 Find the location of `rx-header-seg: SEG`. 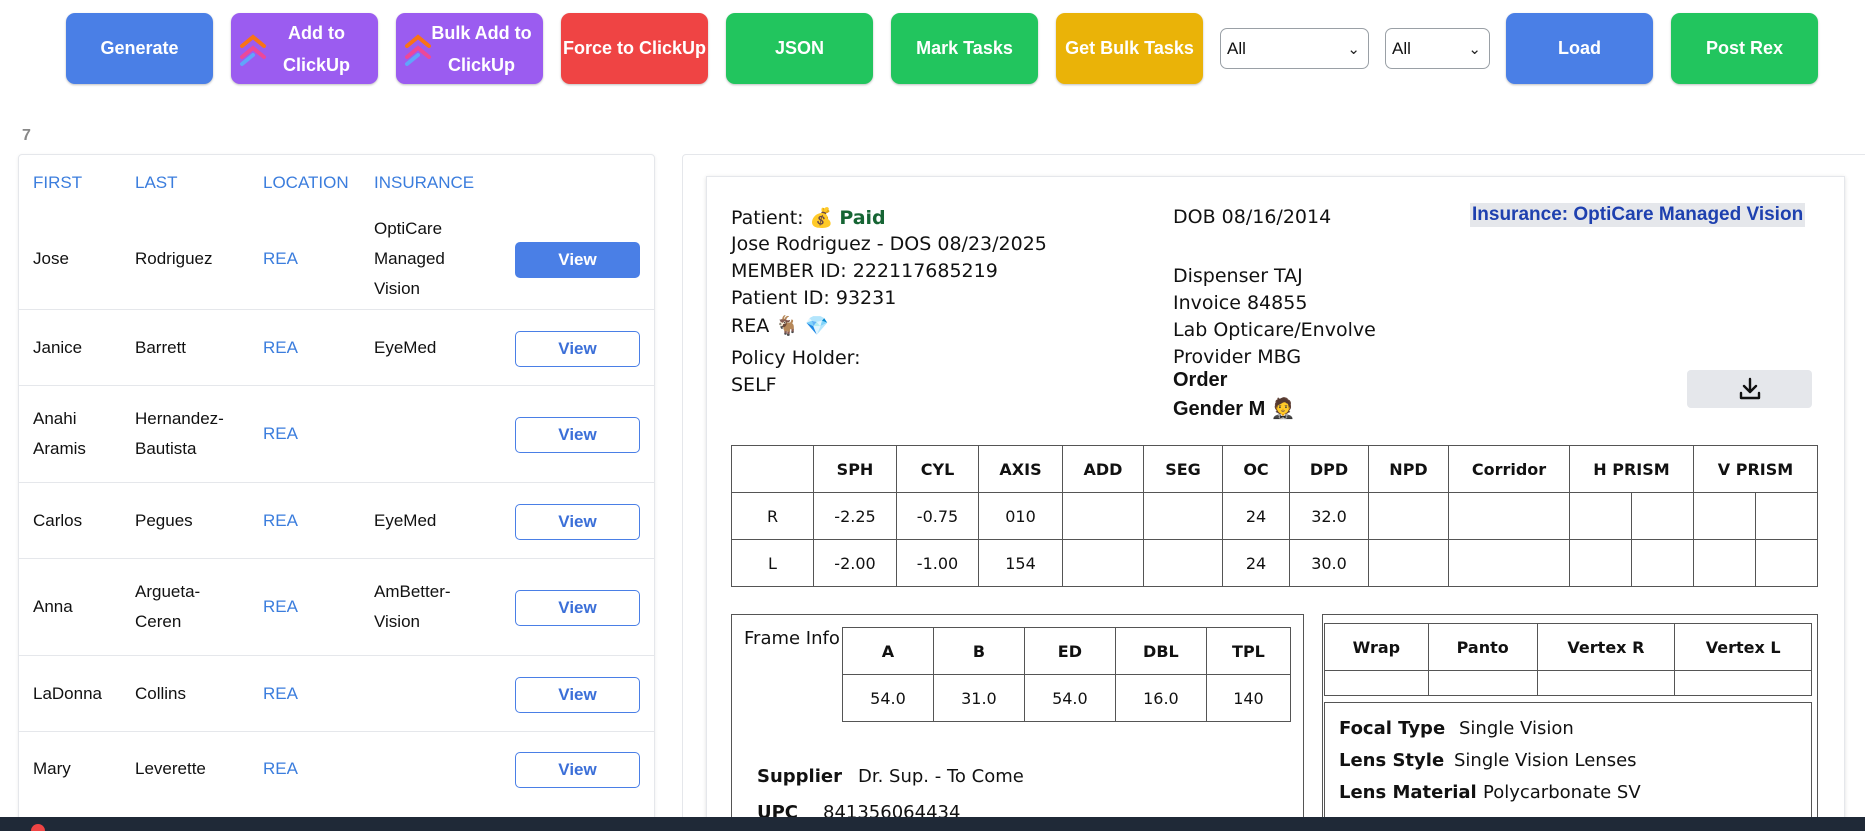

rx-header-seg: SEG is located at coordinates (1183, 469).